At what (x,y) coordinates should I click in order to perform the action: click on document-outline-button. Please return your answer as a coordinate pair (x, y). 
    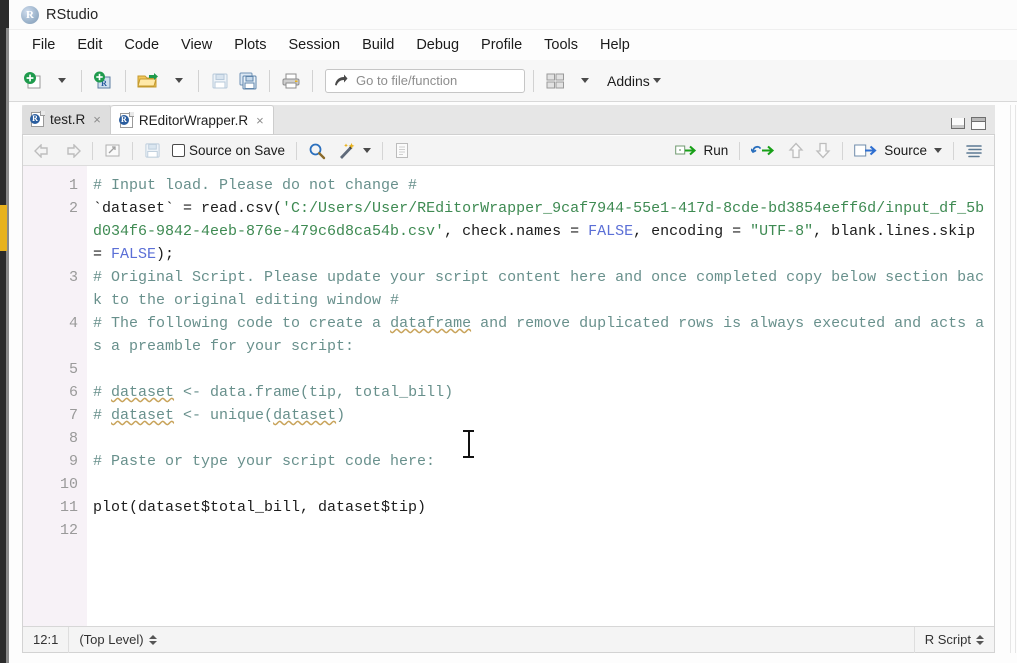
    Looking at the image, I should click on (974, 151).